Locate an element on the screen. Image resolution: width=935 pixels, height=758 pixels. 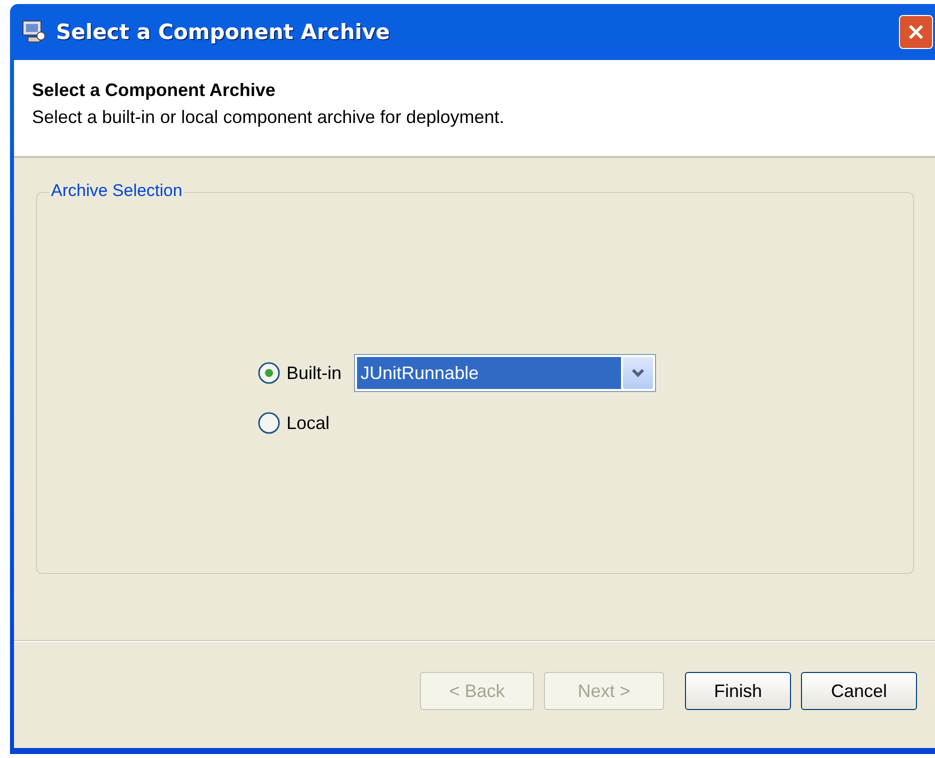
window-title: Select a Component Archive is located at coordinates (223, 32).